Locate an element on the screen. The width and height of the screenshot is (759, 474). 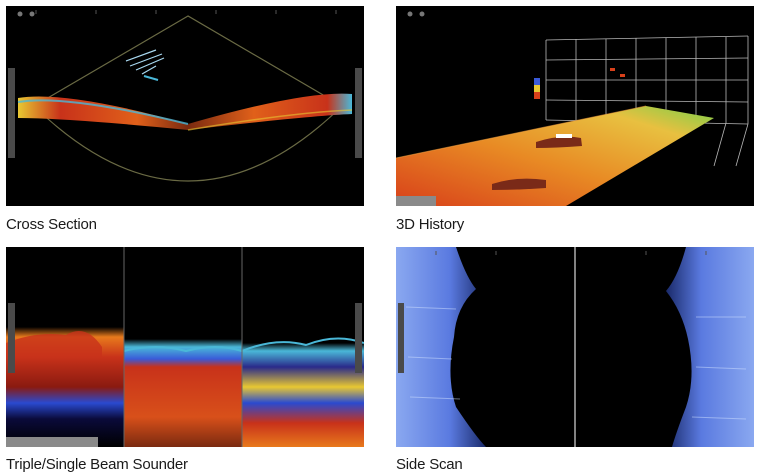
3d-history-caption: 3D History is located at coordinates (430, 224).